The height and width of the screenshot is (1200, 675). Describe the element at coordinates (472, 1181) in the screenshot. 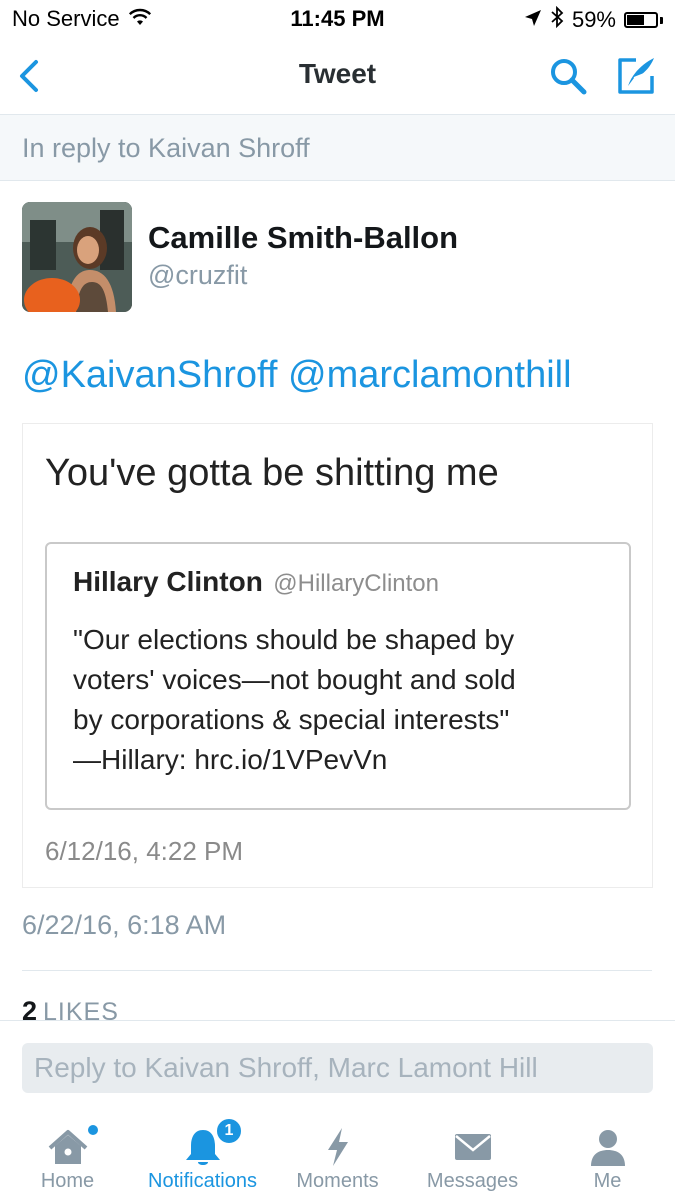

I see `tab-label: Messages` at that location.